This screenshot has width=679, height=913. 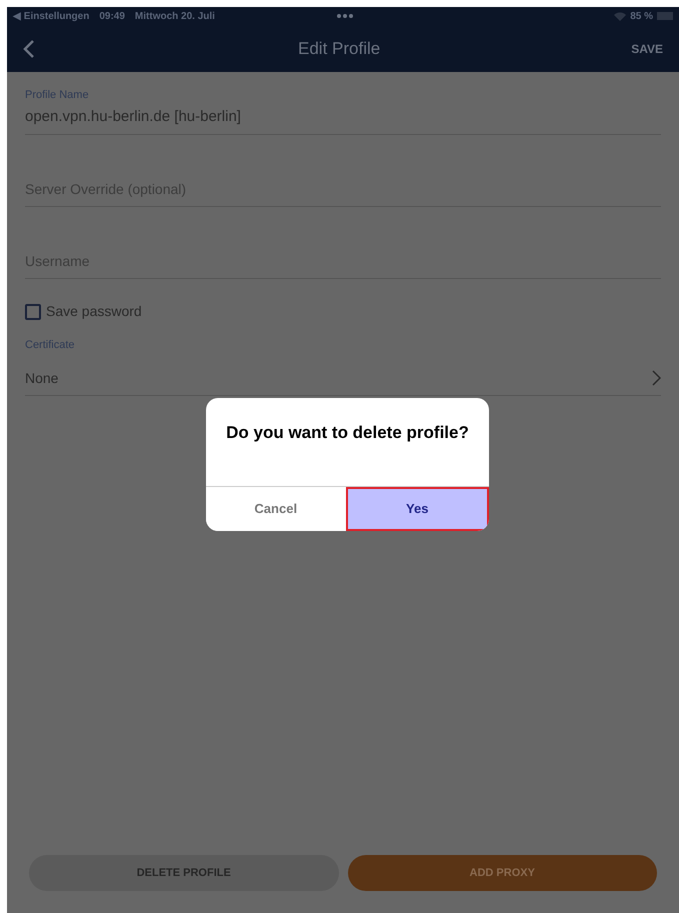 What do you see at coordinates (50, 345) in the screenshot?
I see `certificate-label: Certificate` at bounding box center [50, 345].